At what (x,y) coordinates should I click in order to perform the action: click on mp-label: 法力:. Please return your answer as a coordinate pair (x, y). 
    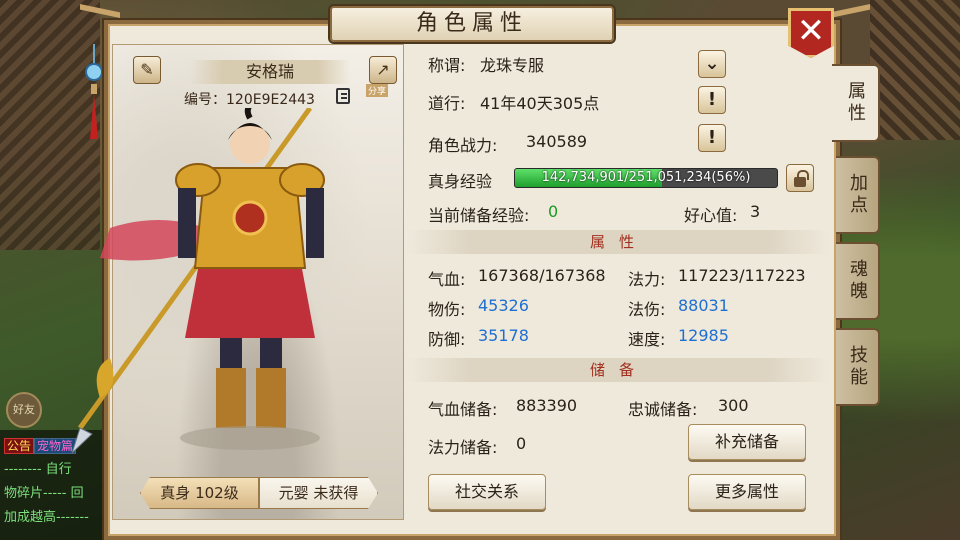
    Looking at the image, I should click on (647, 279).